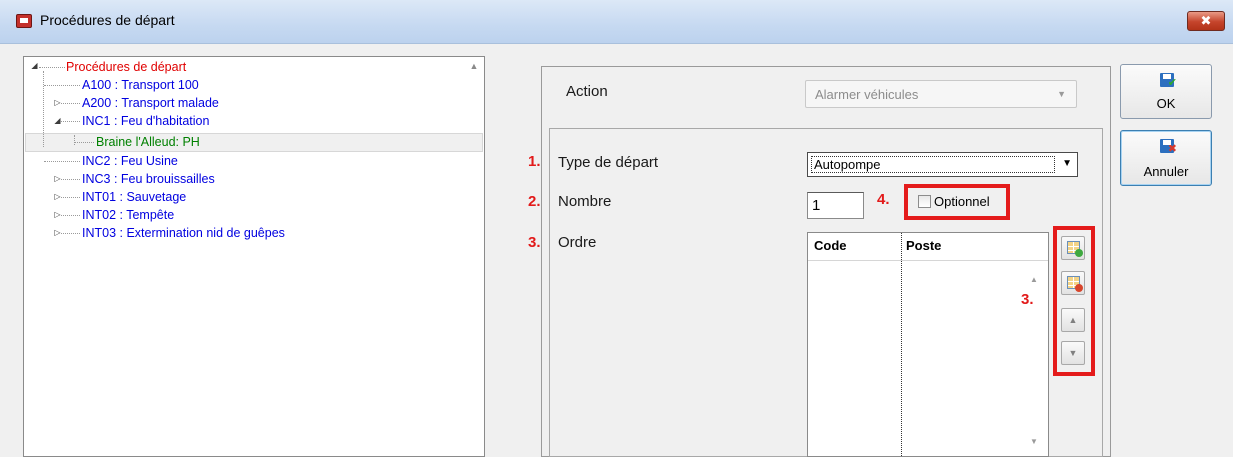 The height and width of the screenshot is (457, 1233). I want to click on type-depart-select: Autopompe ▼, so click(942, 164).